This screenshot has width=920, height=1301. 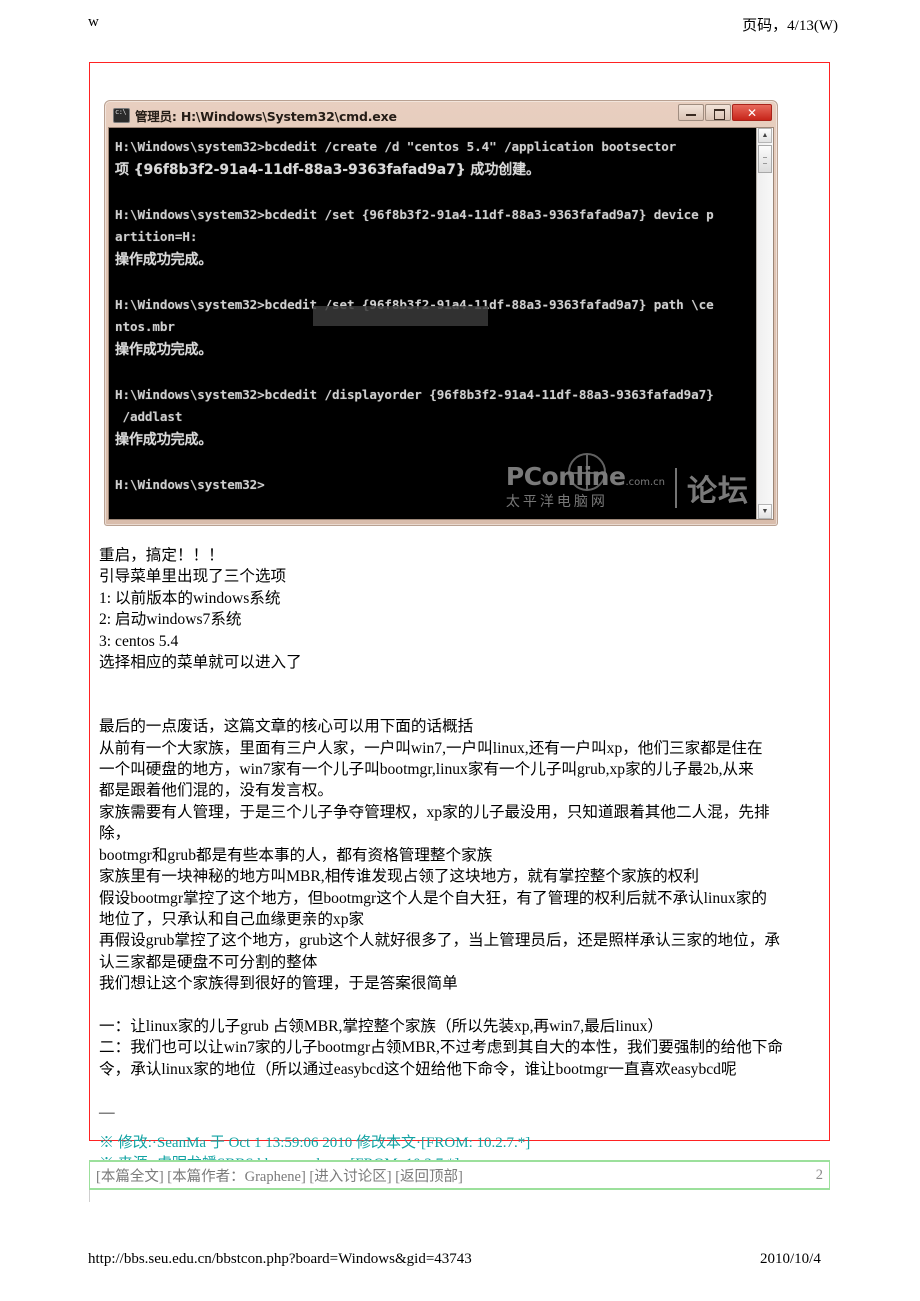 I want to click on article-paragraph: 家族里有一块神秘的地方叫MBR,相传谁发现占领了这块地方，就有掌控整个家族的权利, so click(x=399, y=877).